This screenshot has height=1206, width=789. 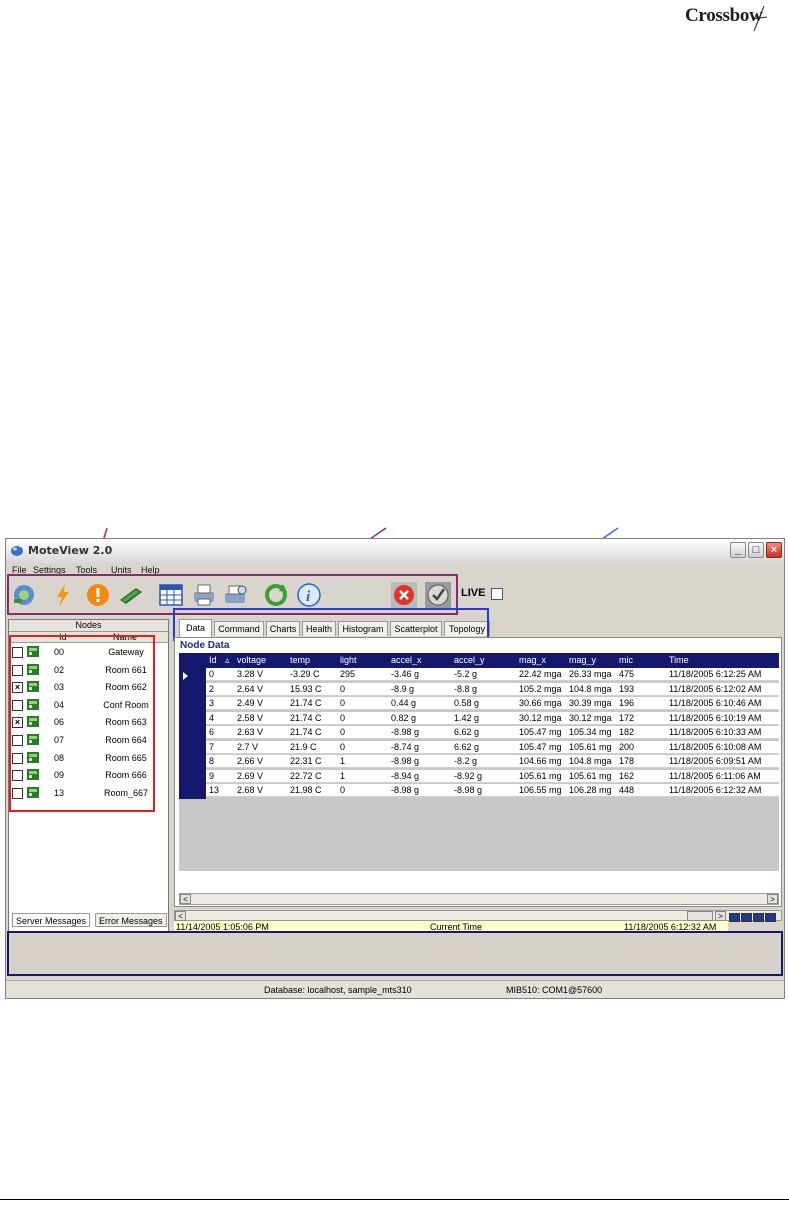 What do you see at coordinates (715, 746) in the screenshot?
I see `table-cell: 11/18/2005 6:10:08 AM` at bounding box center [715, 746].